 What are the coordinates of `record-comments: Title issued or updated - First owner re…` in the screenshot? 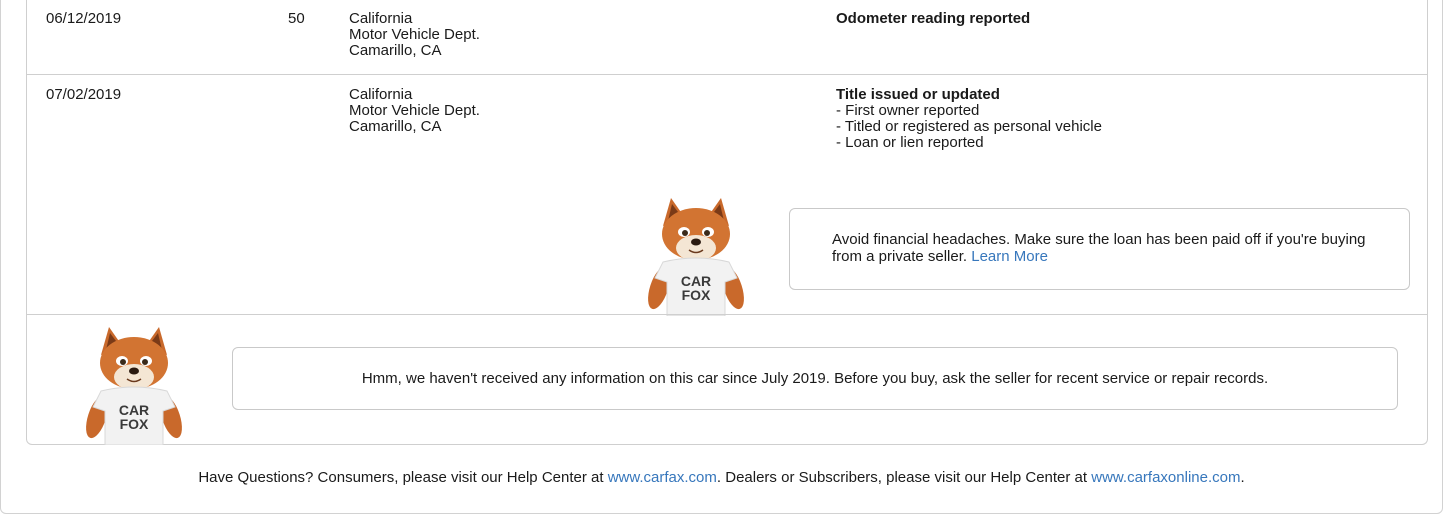 It's located at (969, 119).